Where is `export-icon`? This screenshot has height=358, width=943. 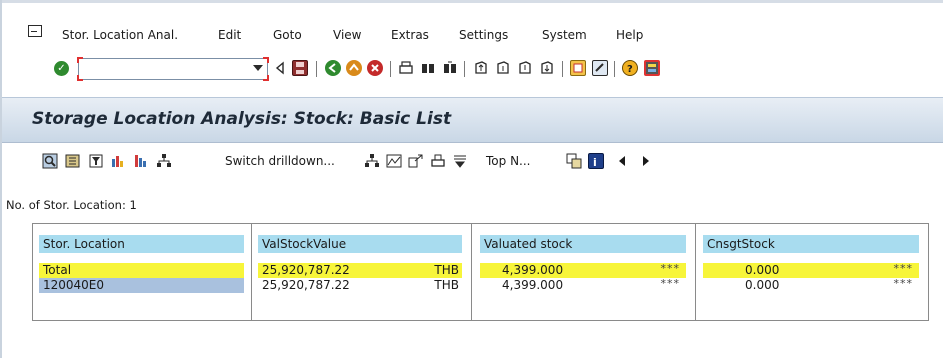 export-icon is located at coordinates (416, 161).